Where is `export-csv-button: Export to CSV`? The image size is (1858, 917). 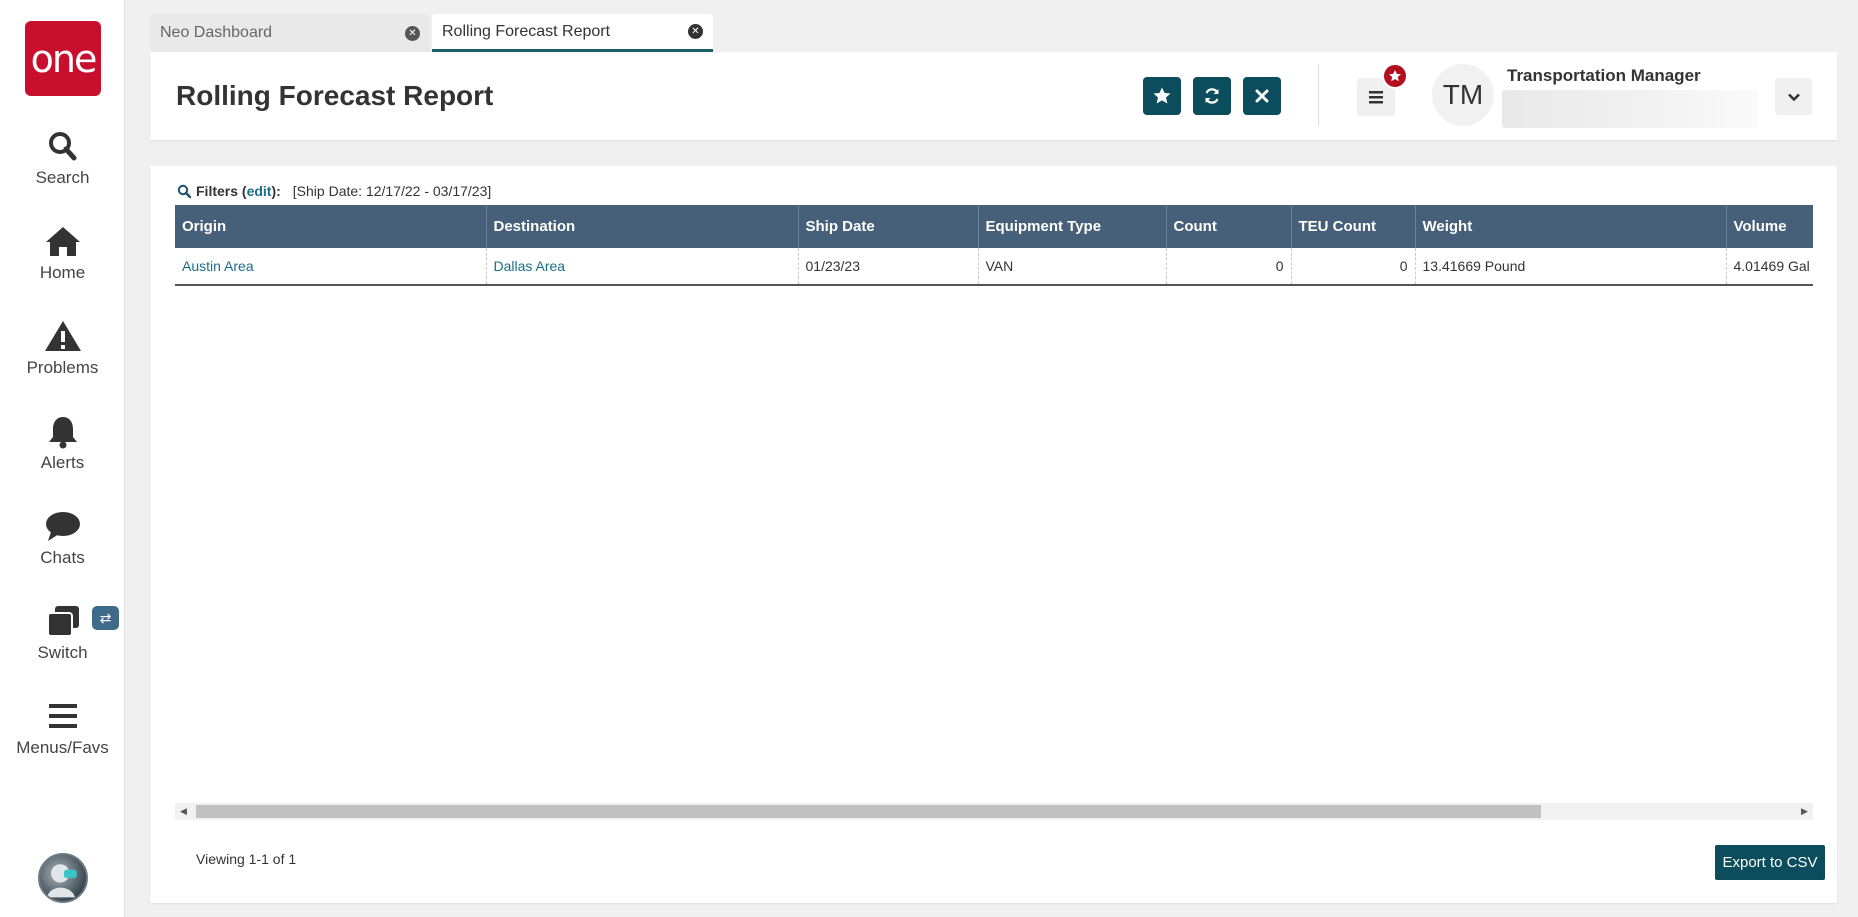 export-csv-button: Export to CSV is located at coordinates (1770, 862).